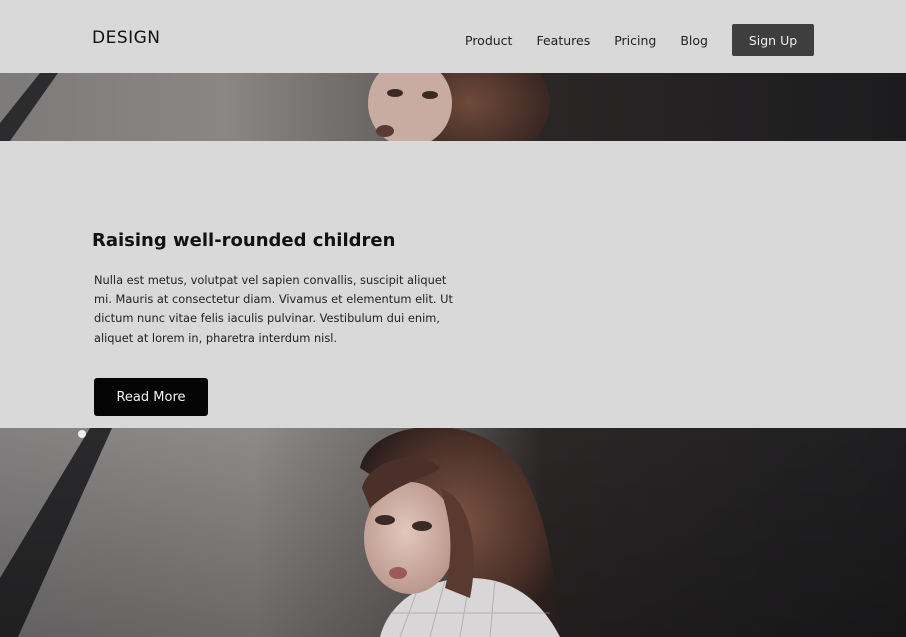 The height and width of the screenshot is (637, 906). I want to click on article-title: Raising well-rounded children, so click(244, 240).